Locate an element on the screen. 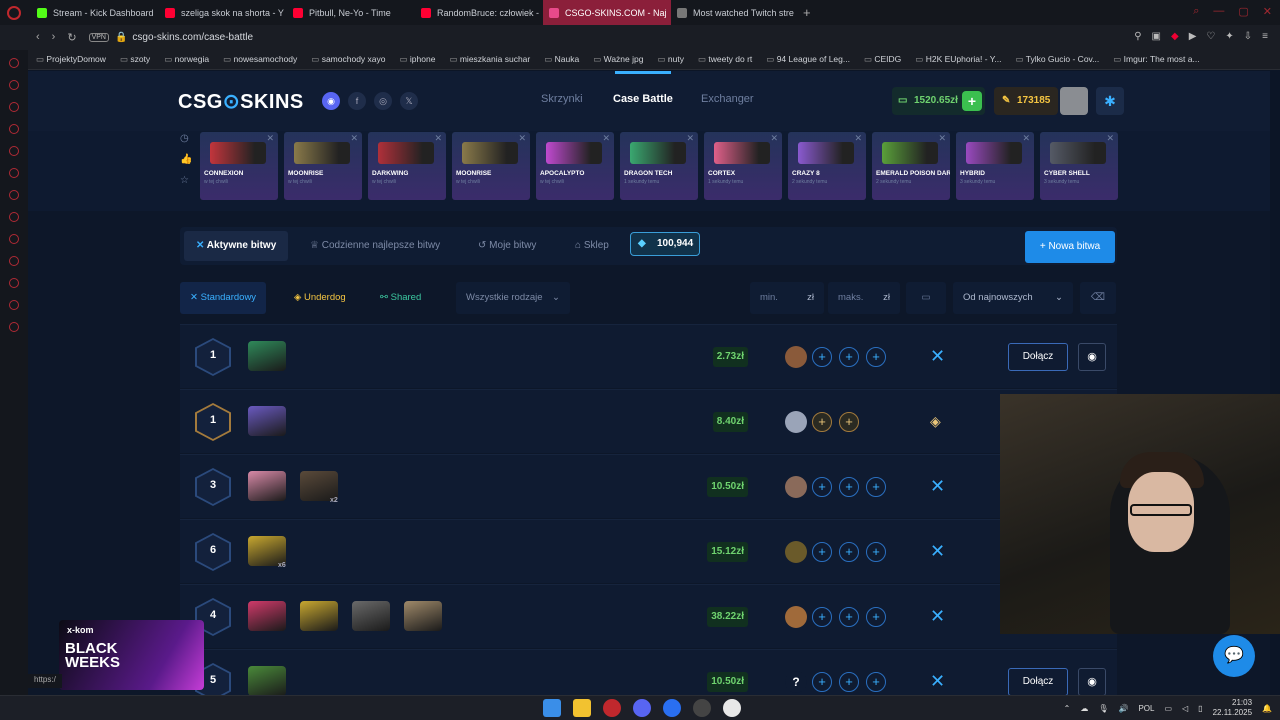 This screenshot has height=720, width=1280. sidebar-timer-icon is located at coordinates (14, 261).